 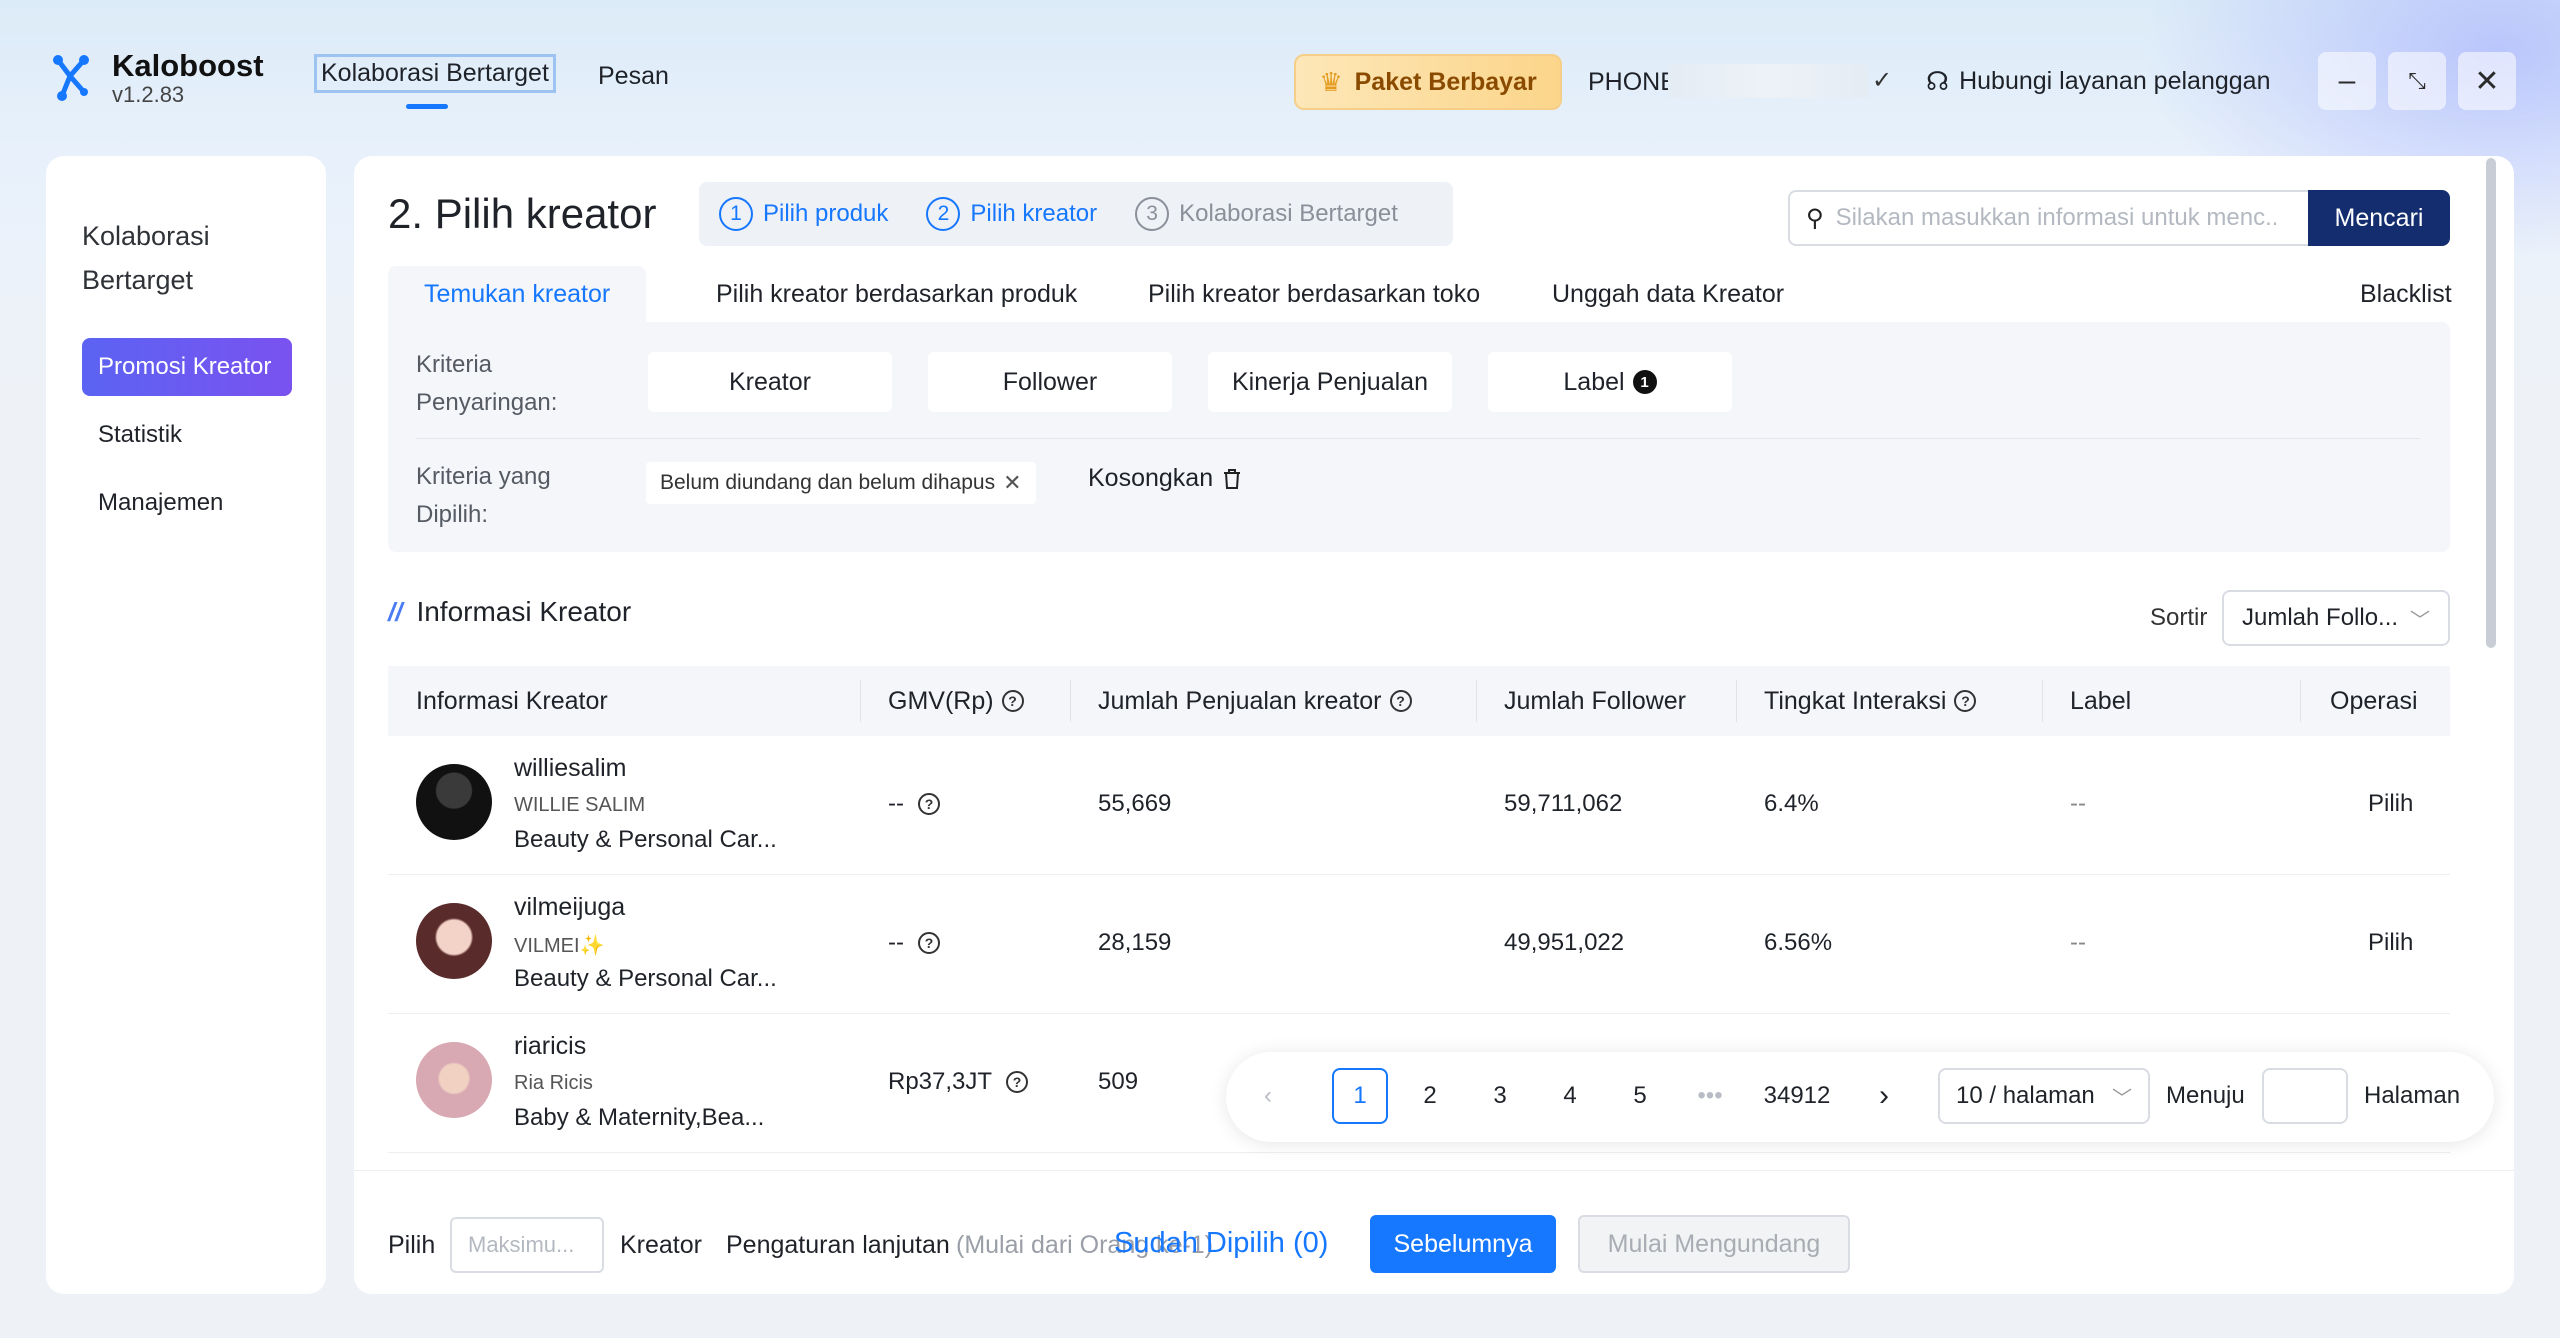 What do you see at coordinates (2406, 294) in the screenshot?
I see `tab-blacklist: Blacklist` at bounding box center [2406, 294].